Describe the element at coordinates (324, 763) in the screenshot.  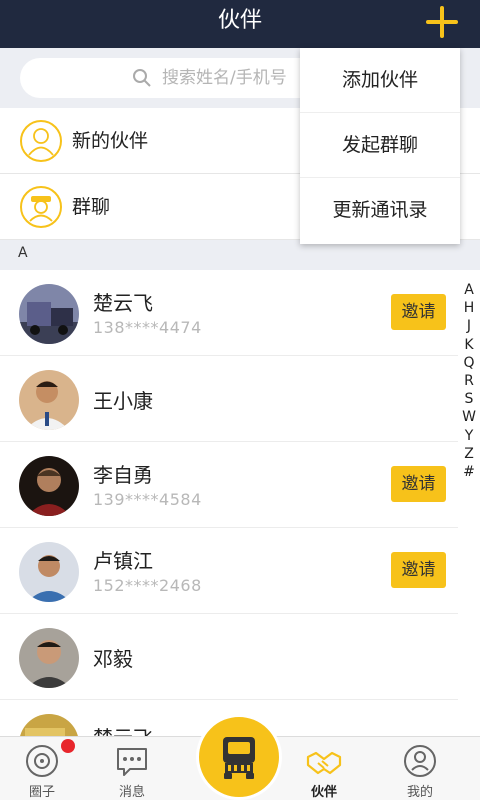
I see `handshake-icon` at that location.